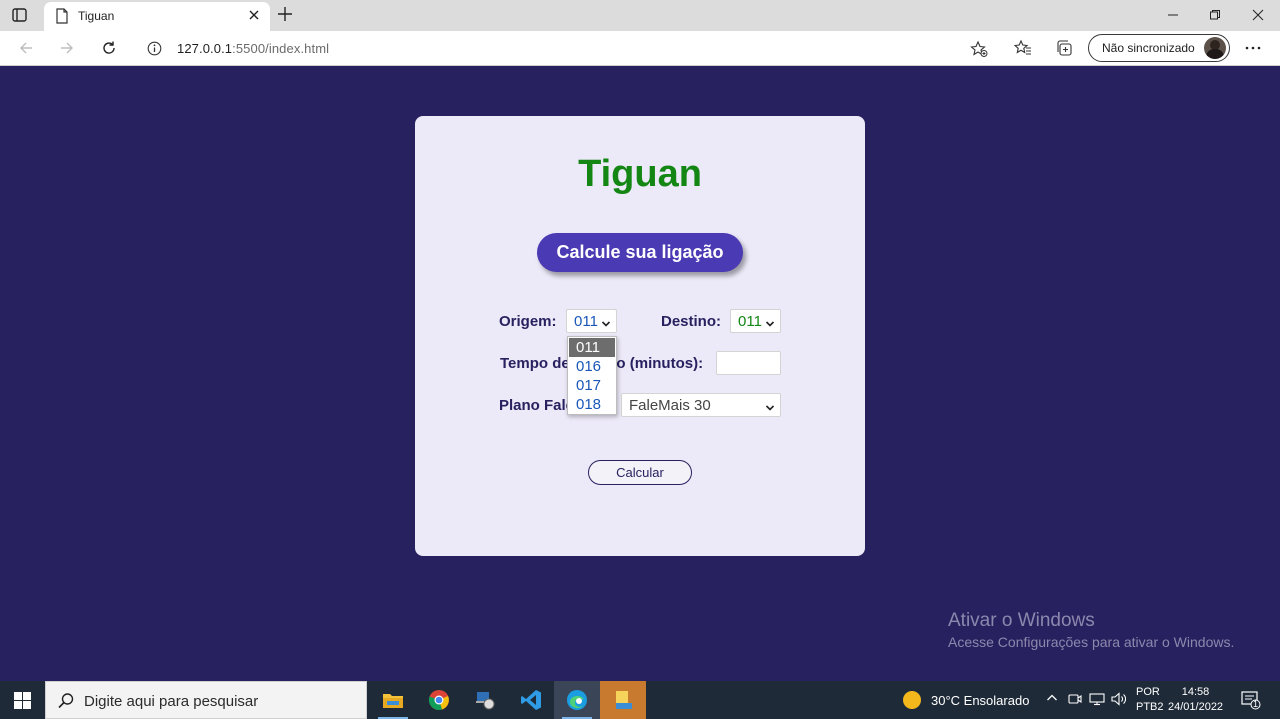 Image resolution: width=1280 pixels, height=719 pixels. Describe the element at coordinates (254, 17) in the screenshot. I see `close-tab-icon` at that location.